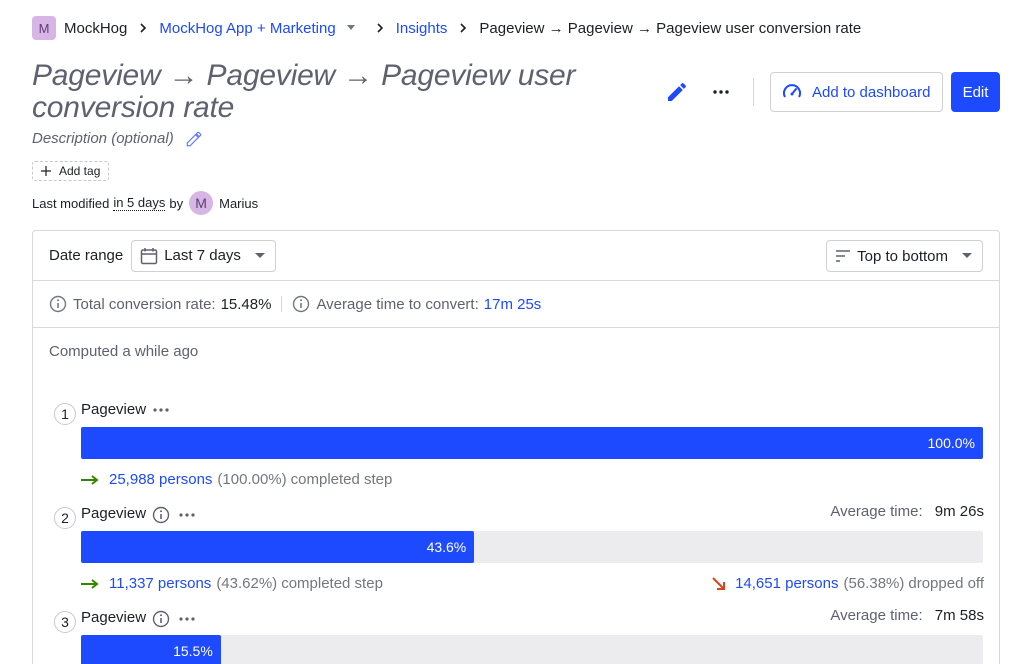 The height and width of the screenshot is (664, 1032). I want to click on step-completed: 25,988 persons (100.00%) completed step, so click(236, 479).